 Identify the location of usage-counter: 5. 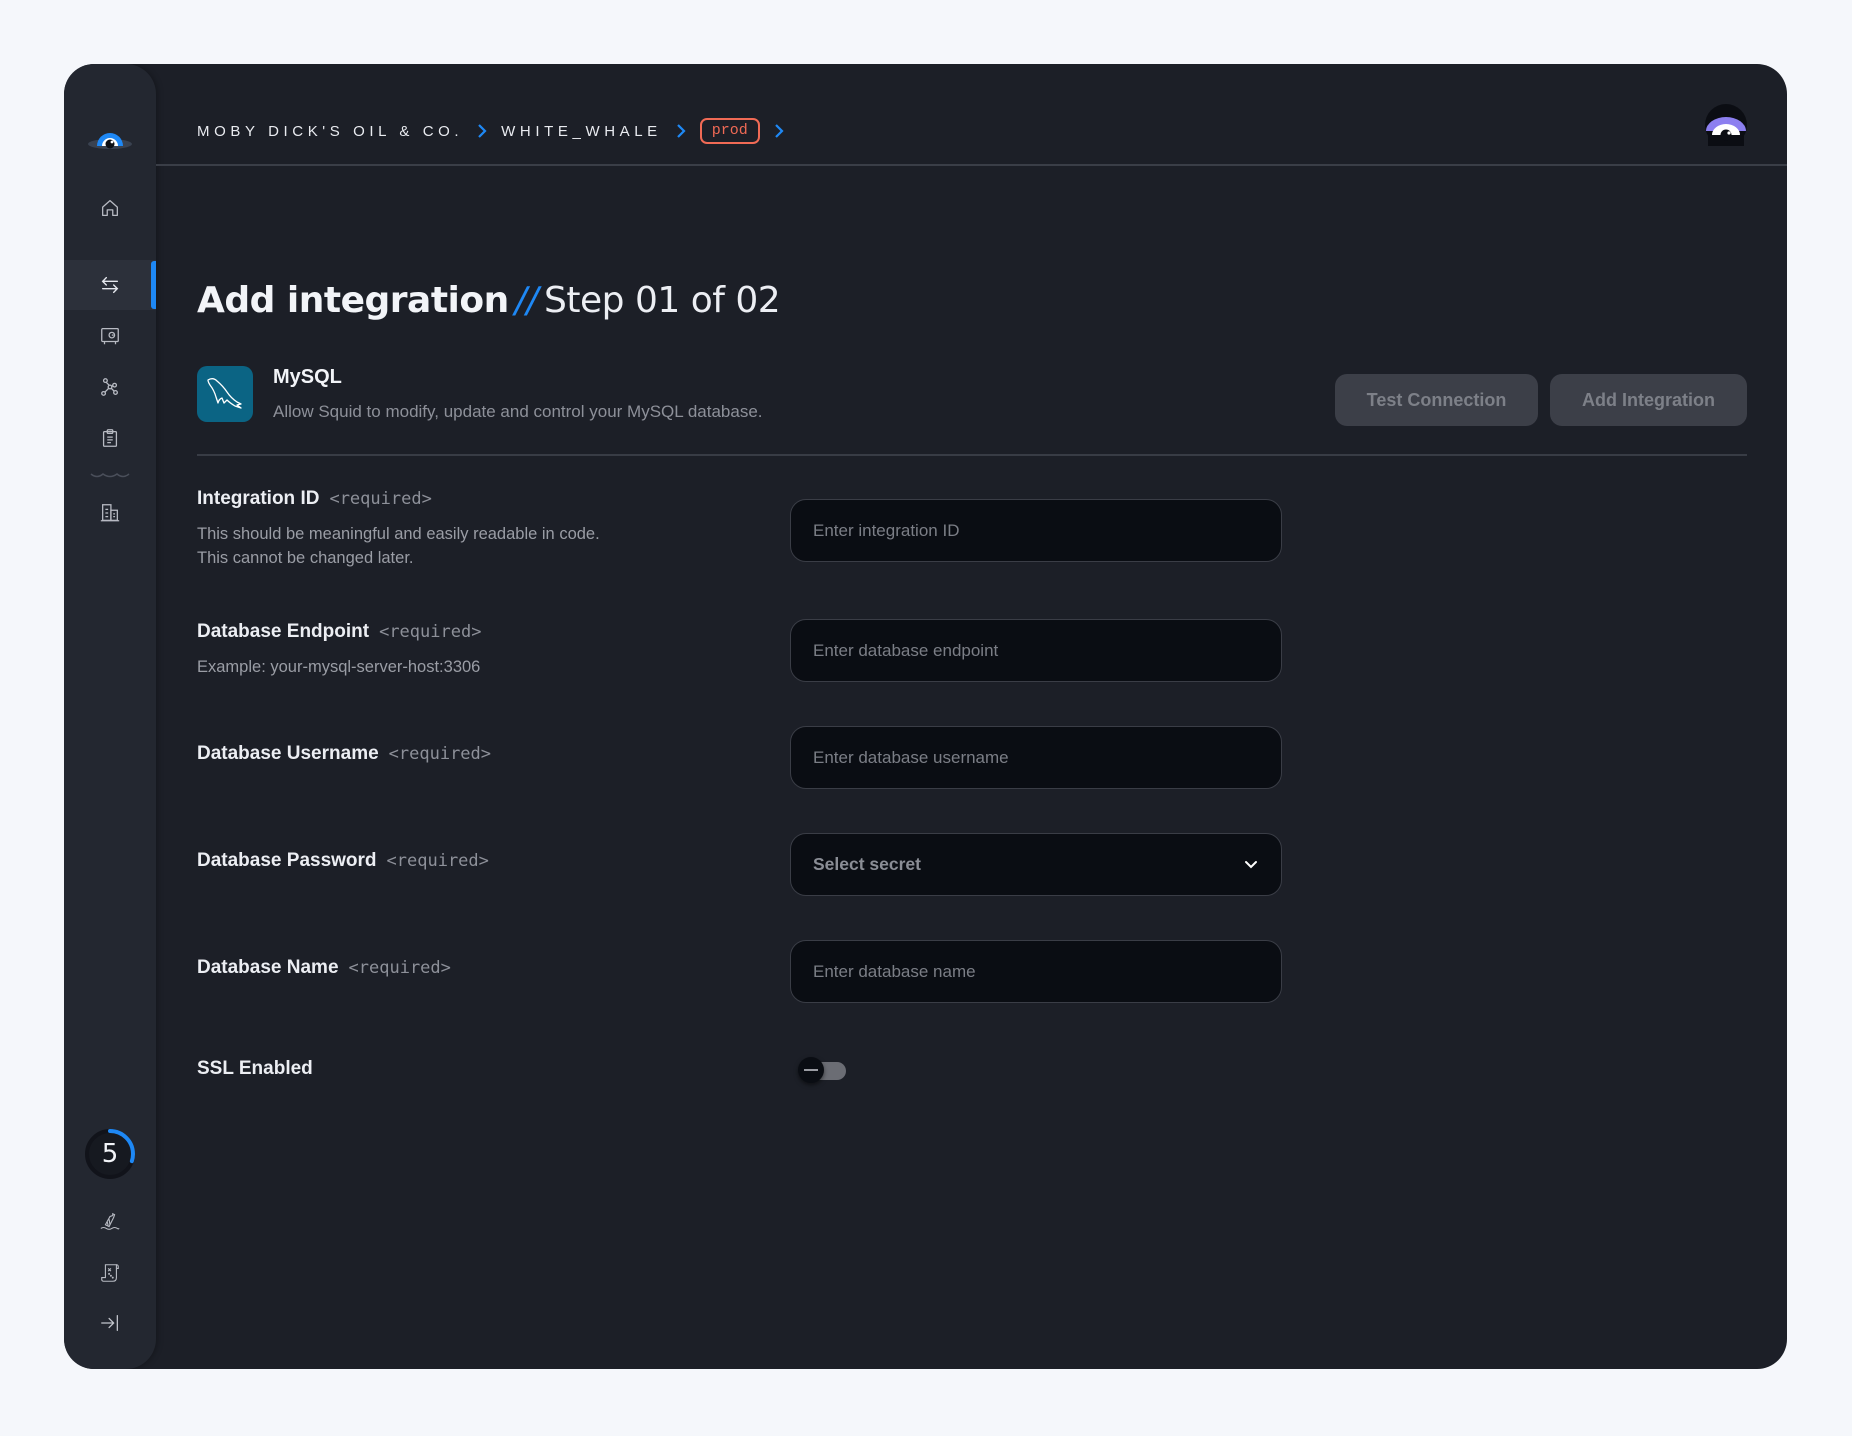
(110, 1154).